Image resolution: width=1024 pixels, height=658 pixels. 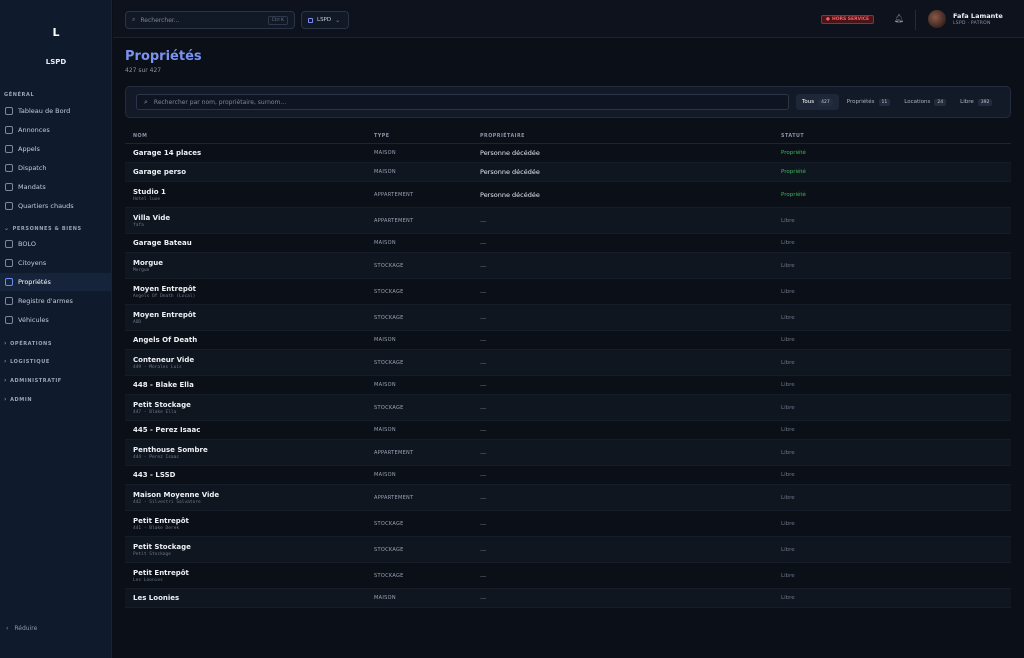 I want to click on shortcut-hint: Ctrl K, so click(x=277, y=20).